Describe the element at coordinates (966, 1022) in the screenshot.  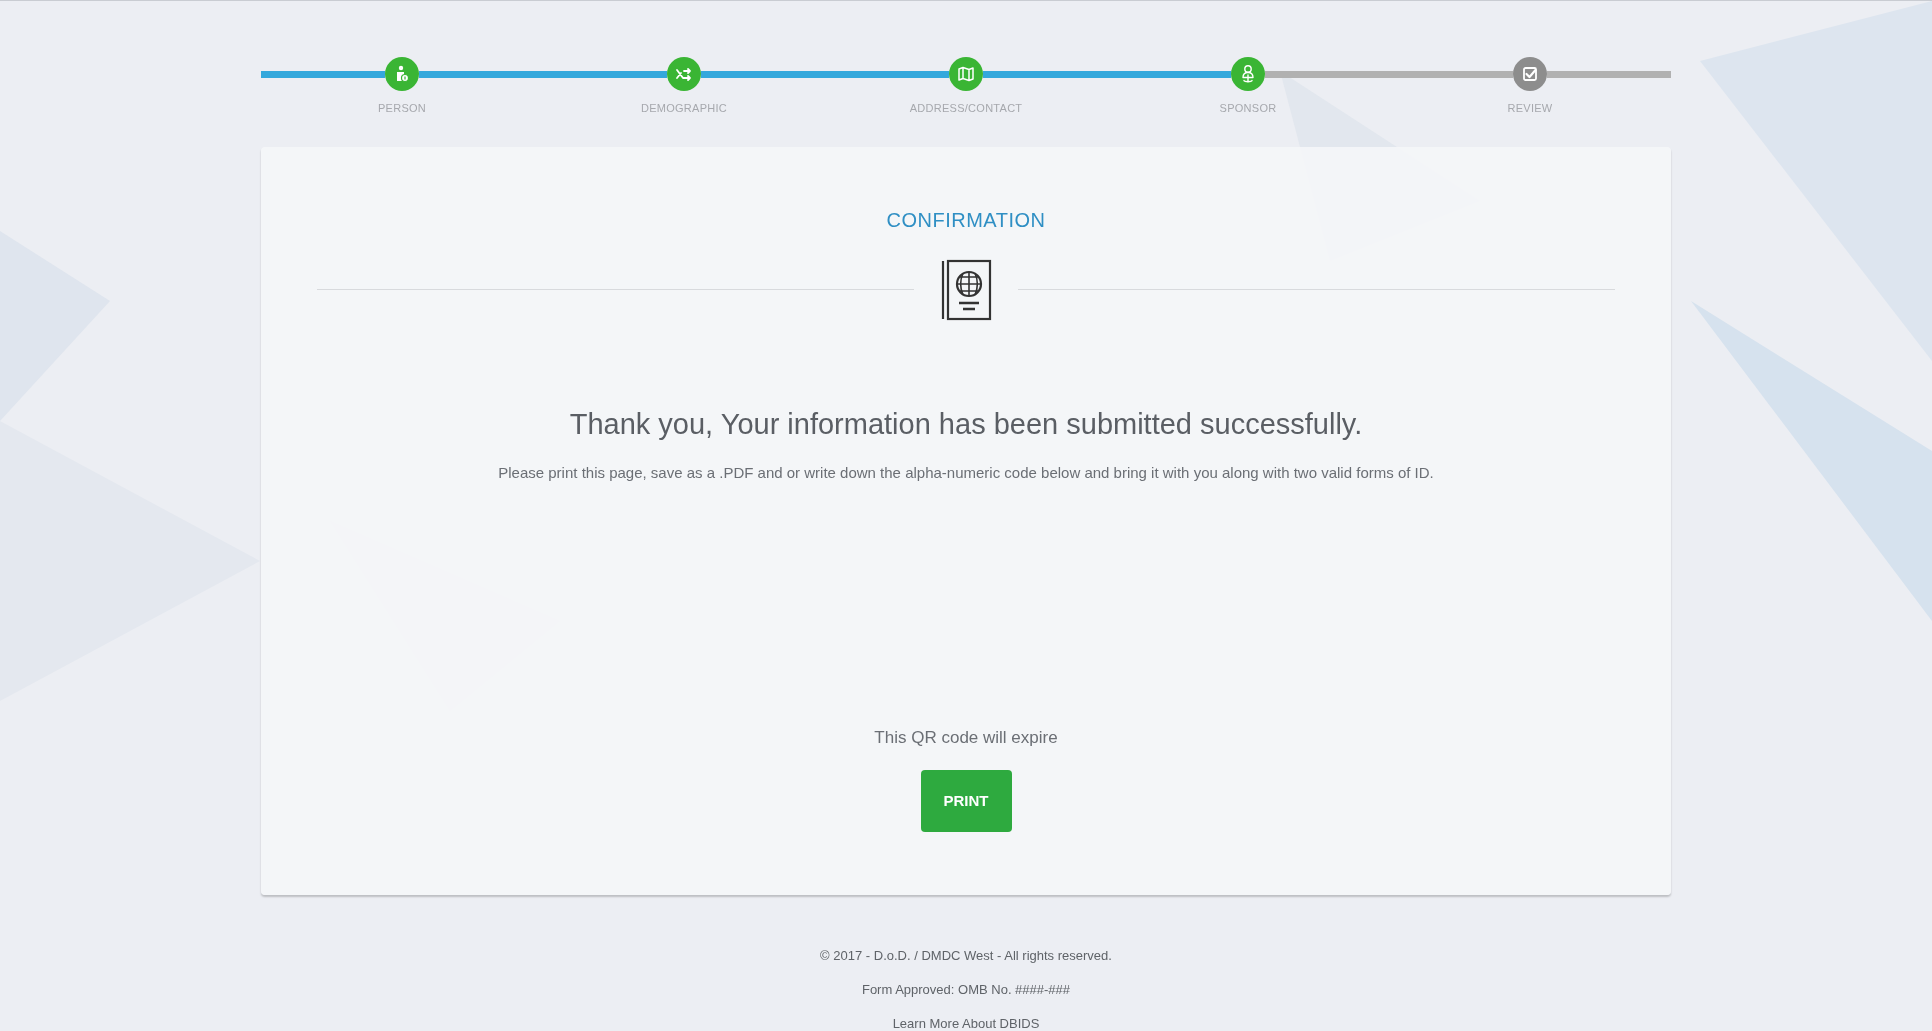
I see `footer-text: Learn More About DBIDS` at that location.